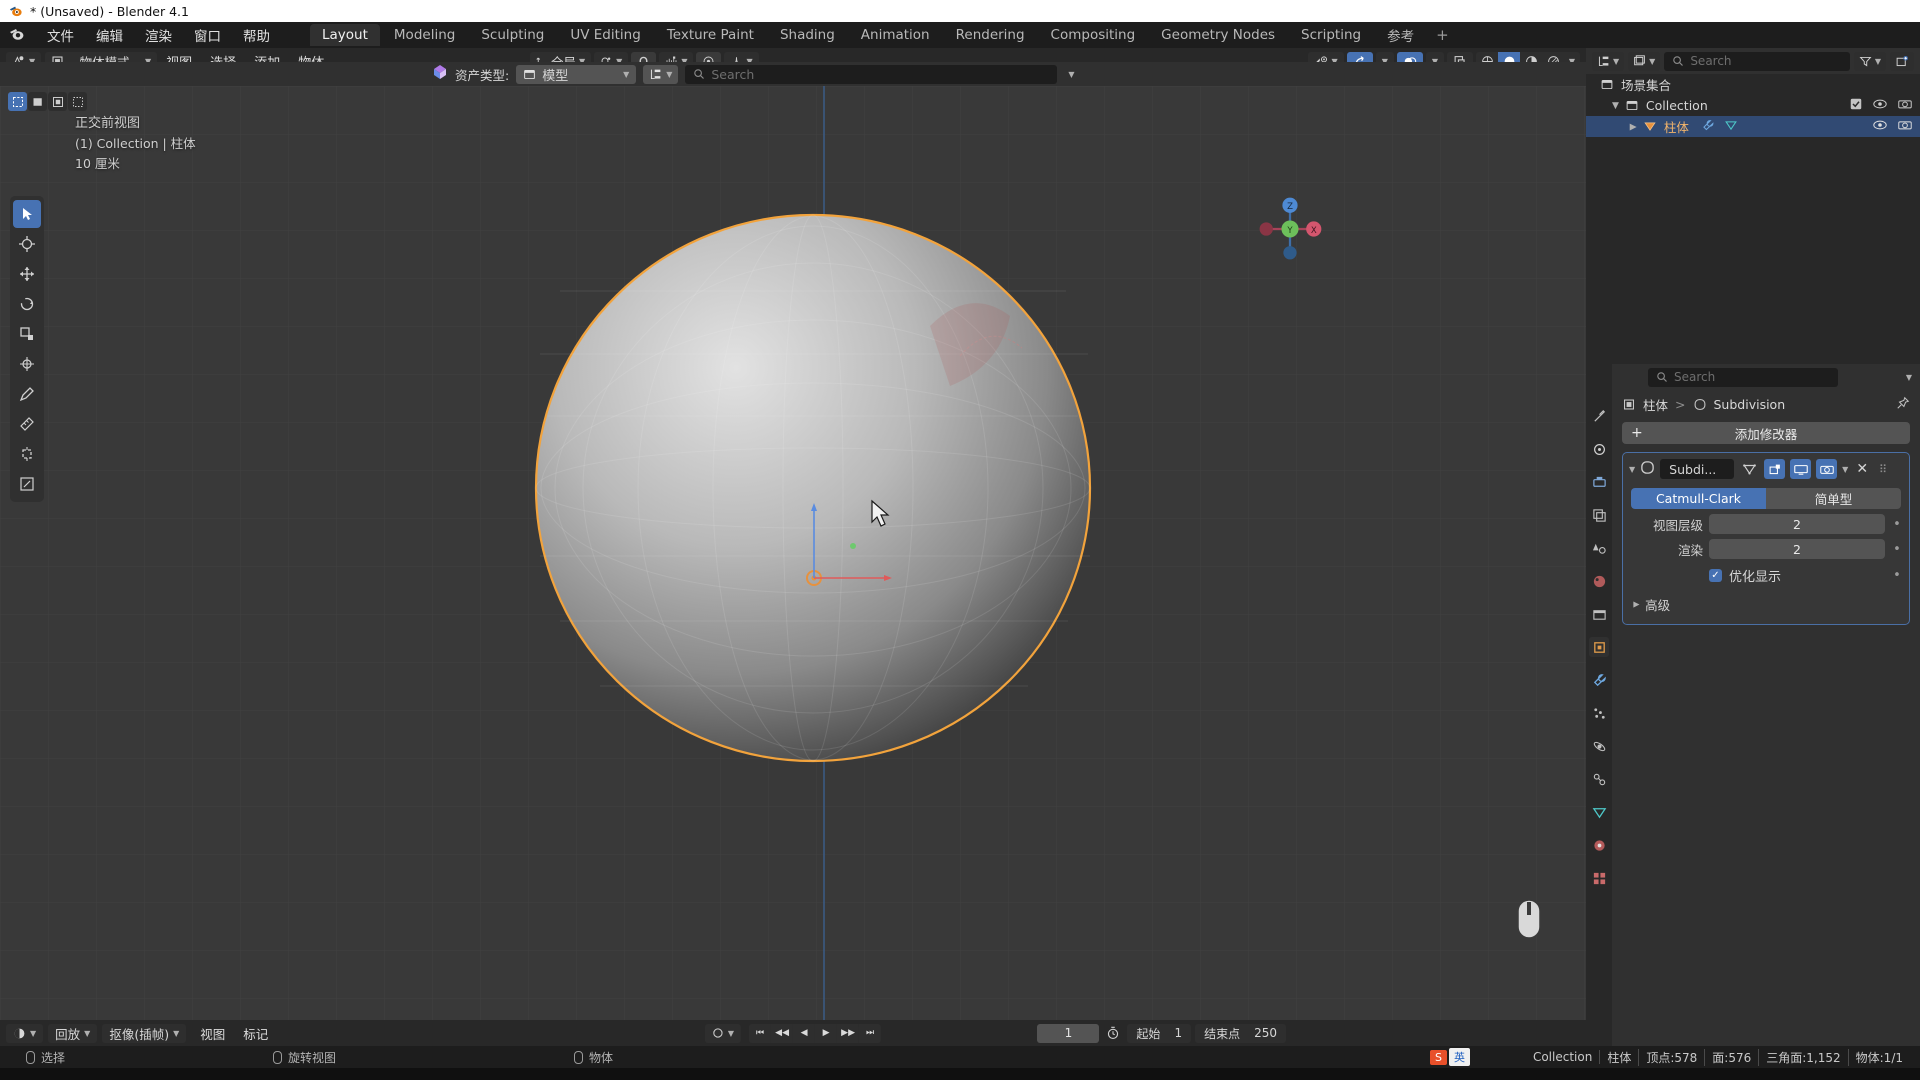  What do you see at coordinates (144, 1033) in the screenshot?
I see `timeline-menu-keying: 抠像(插帧) ▼` at bounding box center [144, 1033].